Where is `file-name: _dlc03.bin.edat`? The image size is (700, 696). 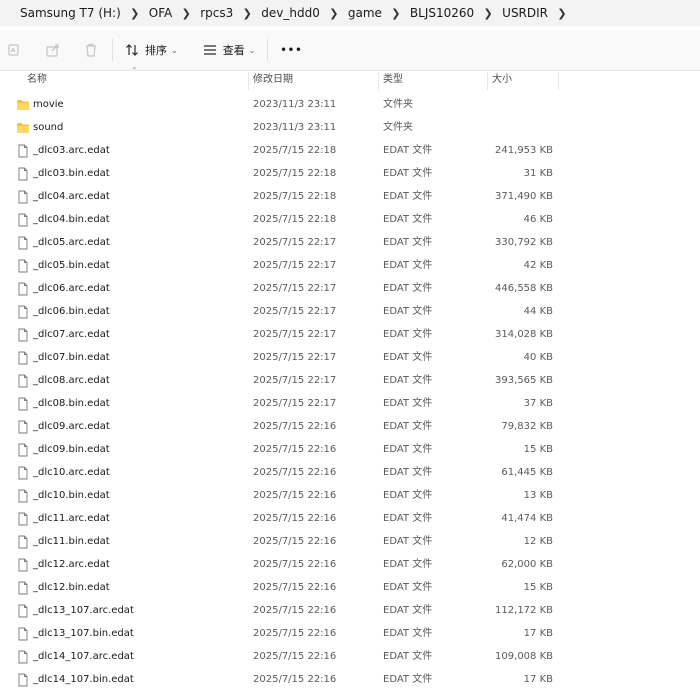
file-name: _dlc03.bin.edat is located at coordinates (71, 173).